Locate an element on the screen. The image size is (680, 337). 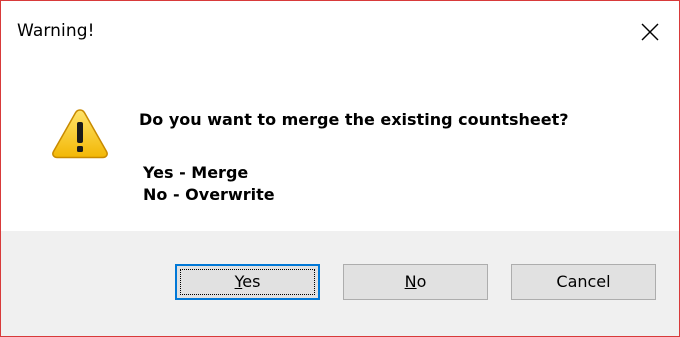
focus-ring is located at coordinates (247, 282).